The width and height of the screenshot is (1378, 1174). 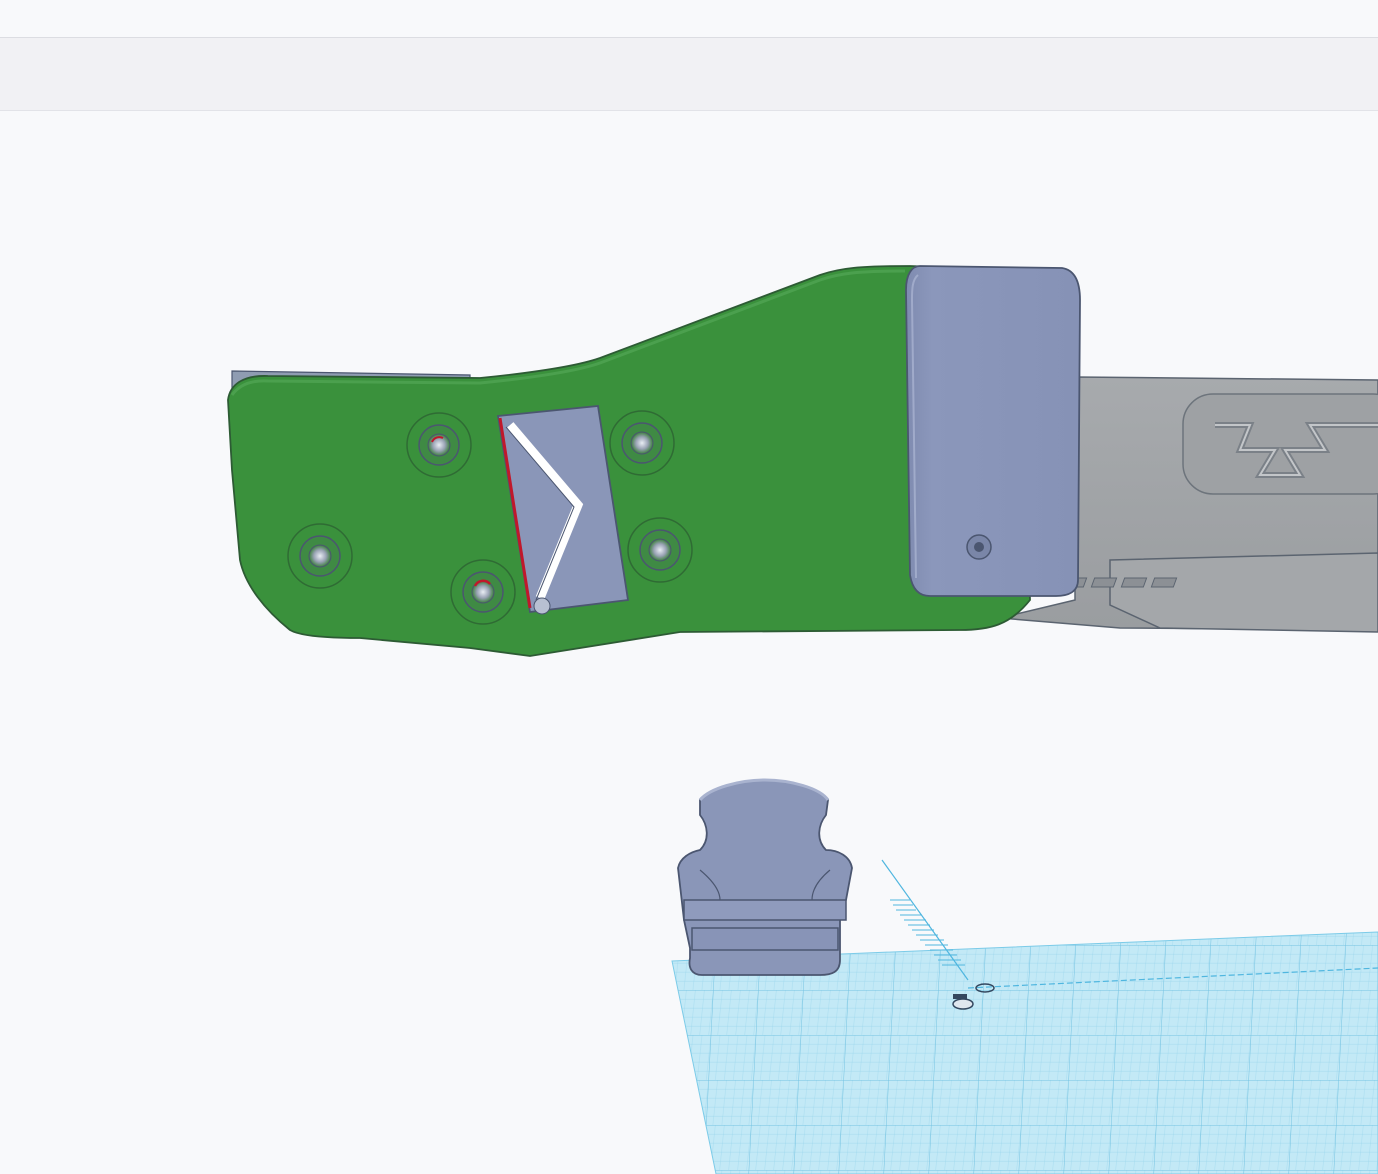 I want to click on top-bar, so click(x=689, y=19).